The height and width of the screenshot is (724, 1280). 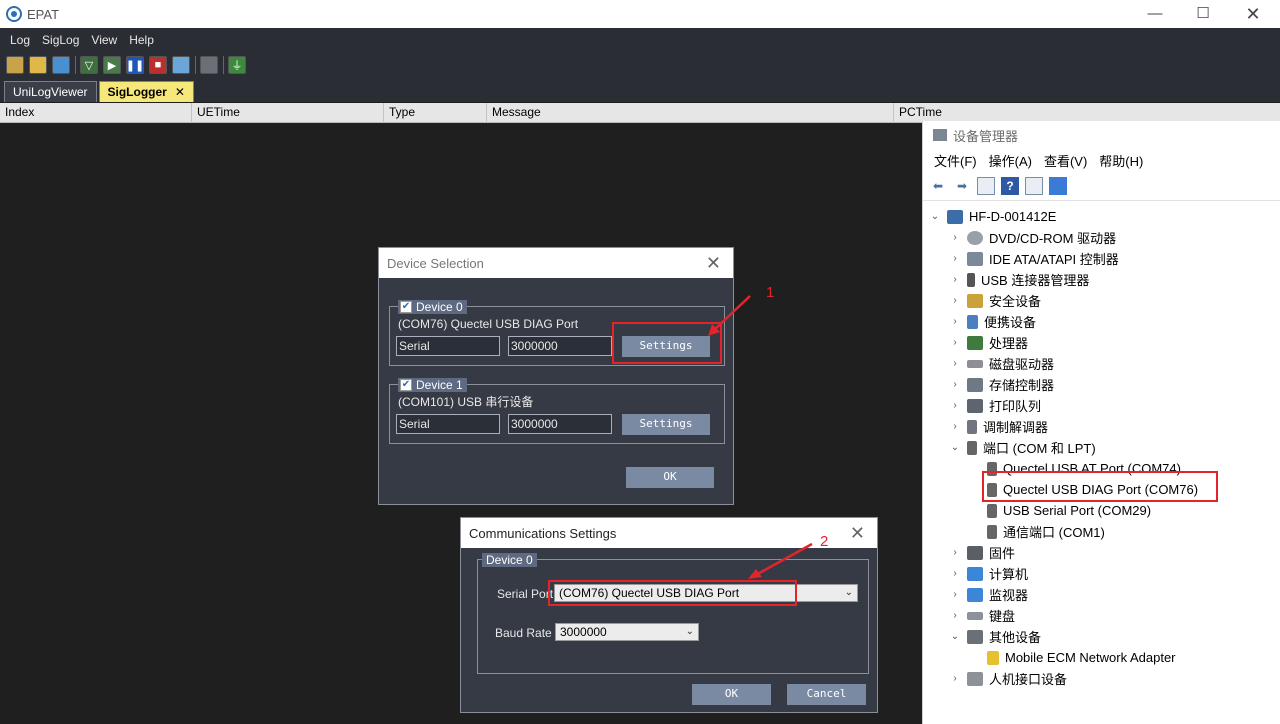 I want to click on stop-icon: ■, so click(x=158, y=65).